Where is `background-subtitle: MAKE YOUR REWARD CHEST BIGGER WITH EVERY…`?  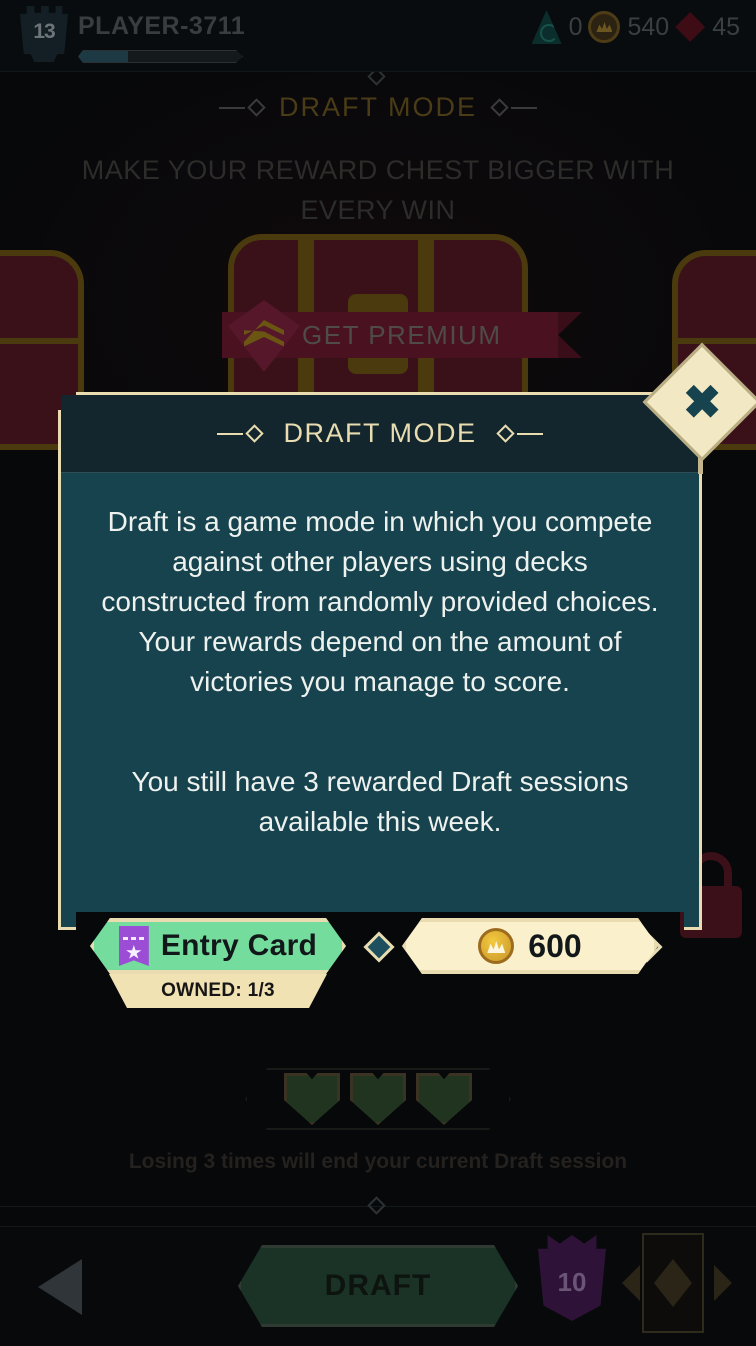
background-subtitle: MAKE YOUR REWARD CHEST BIGGER WITH EVERY… is located at coordinates (378, 190).